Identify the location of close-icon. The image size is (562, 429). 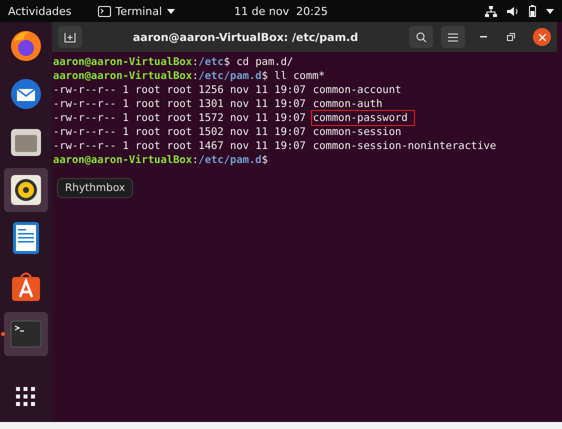
(542, 37).